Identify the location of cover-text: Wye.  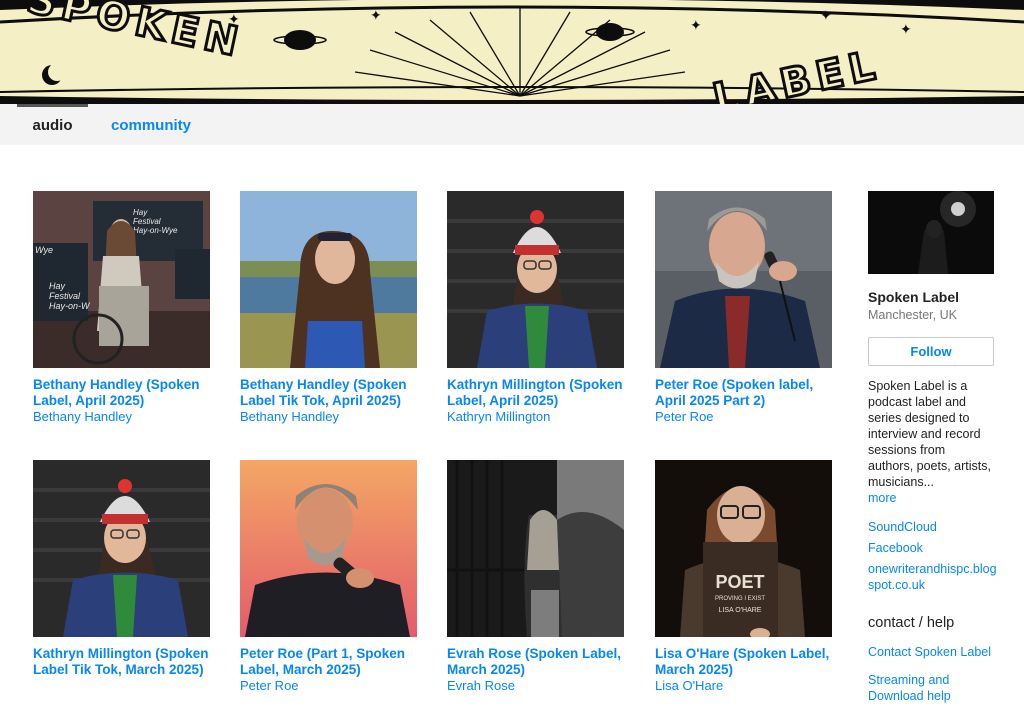
(44, 250).